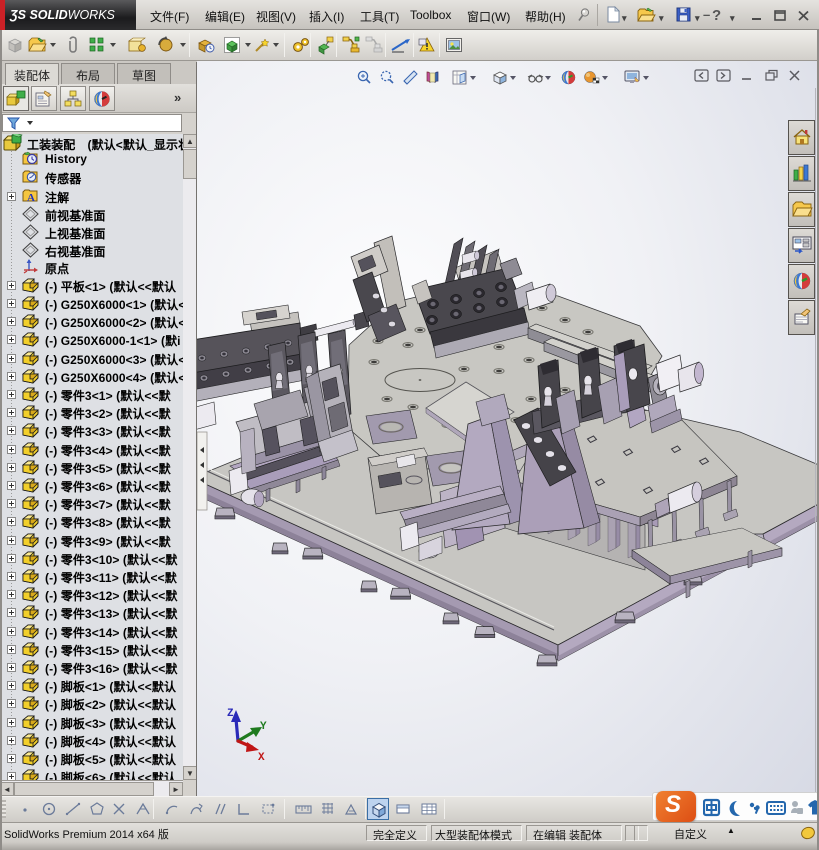 The width and height of the screenshot is (819, 850). What do you see at coordinates (263, 727) in the screenshot?
I see `svg-text: Y` at bounding box center [263, 727].